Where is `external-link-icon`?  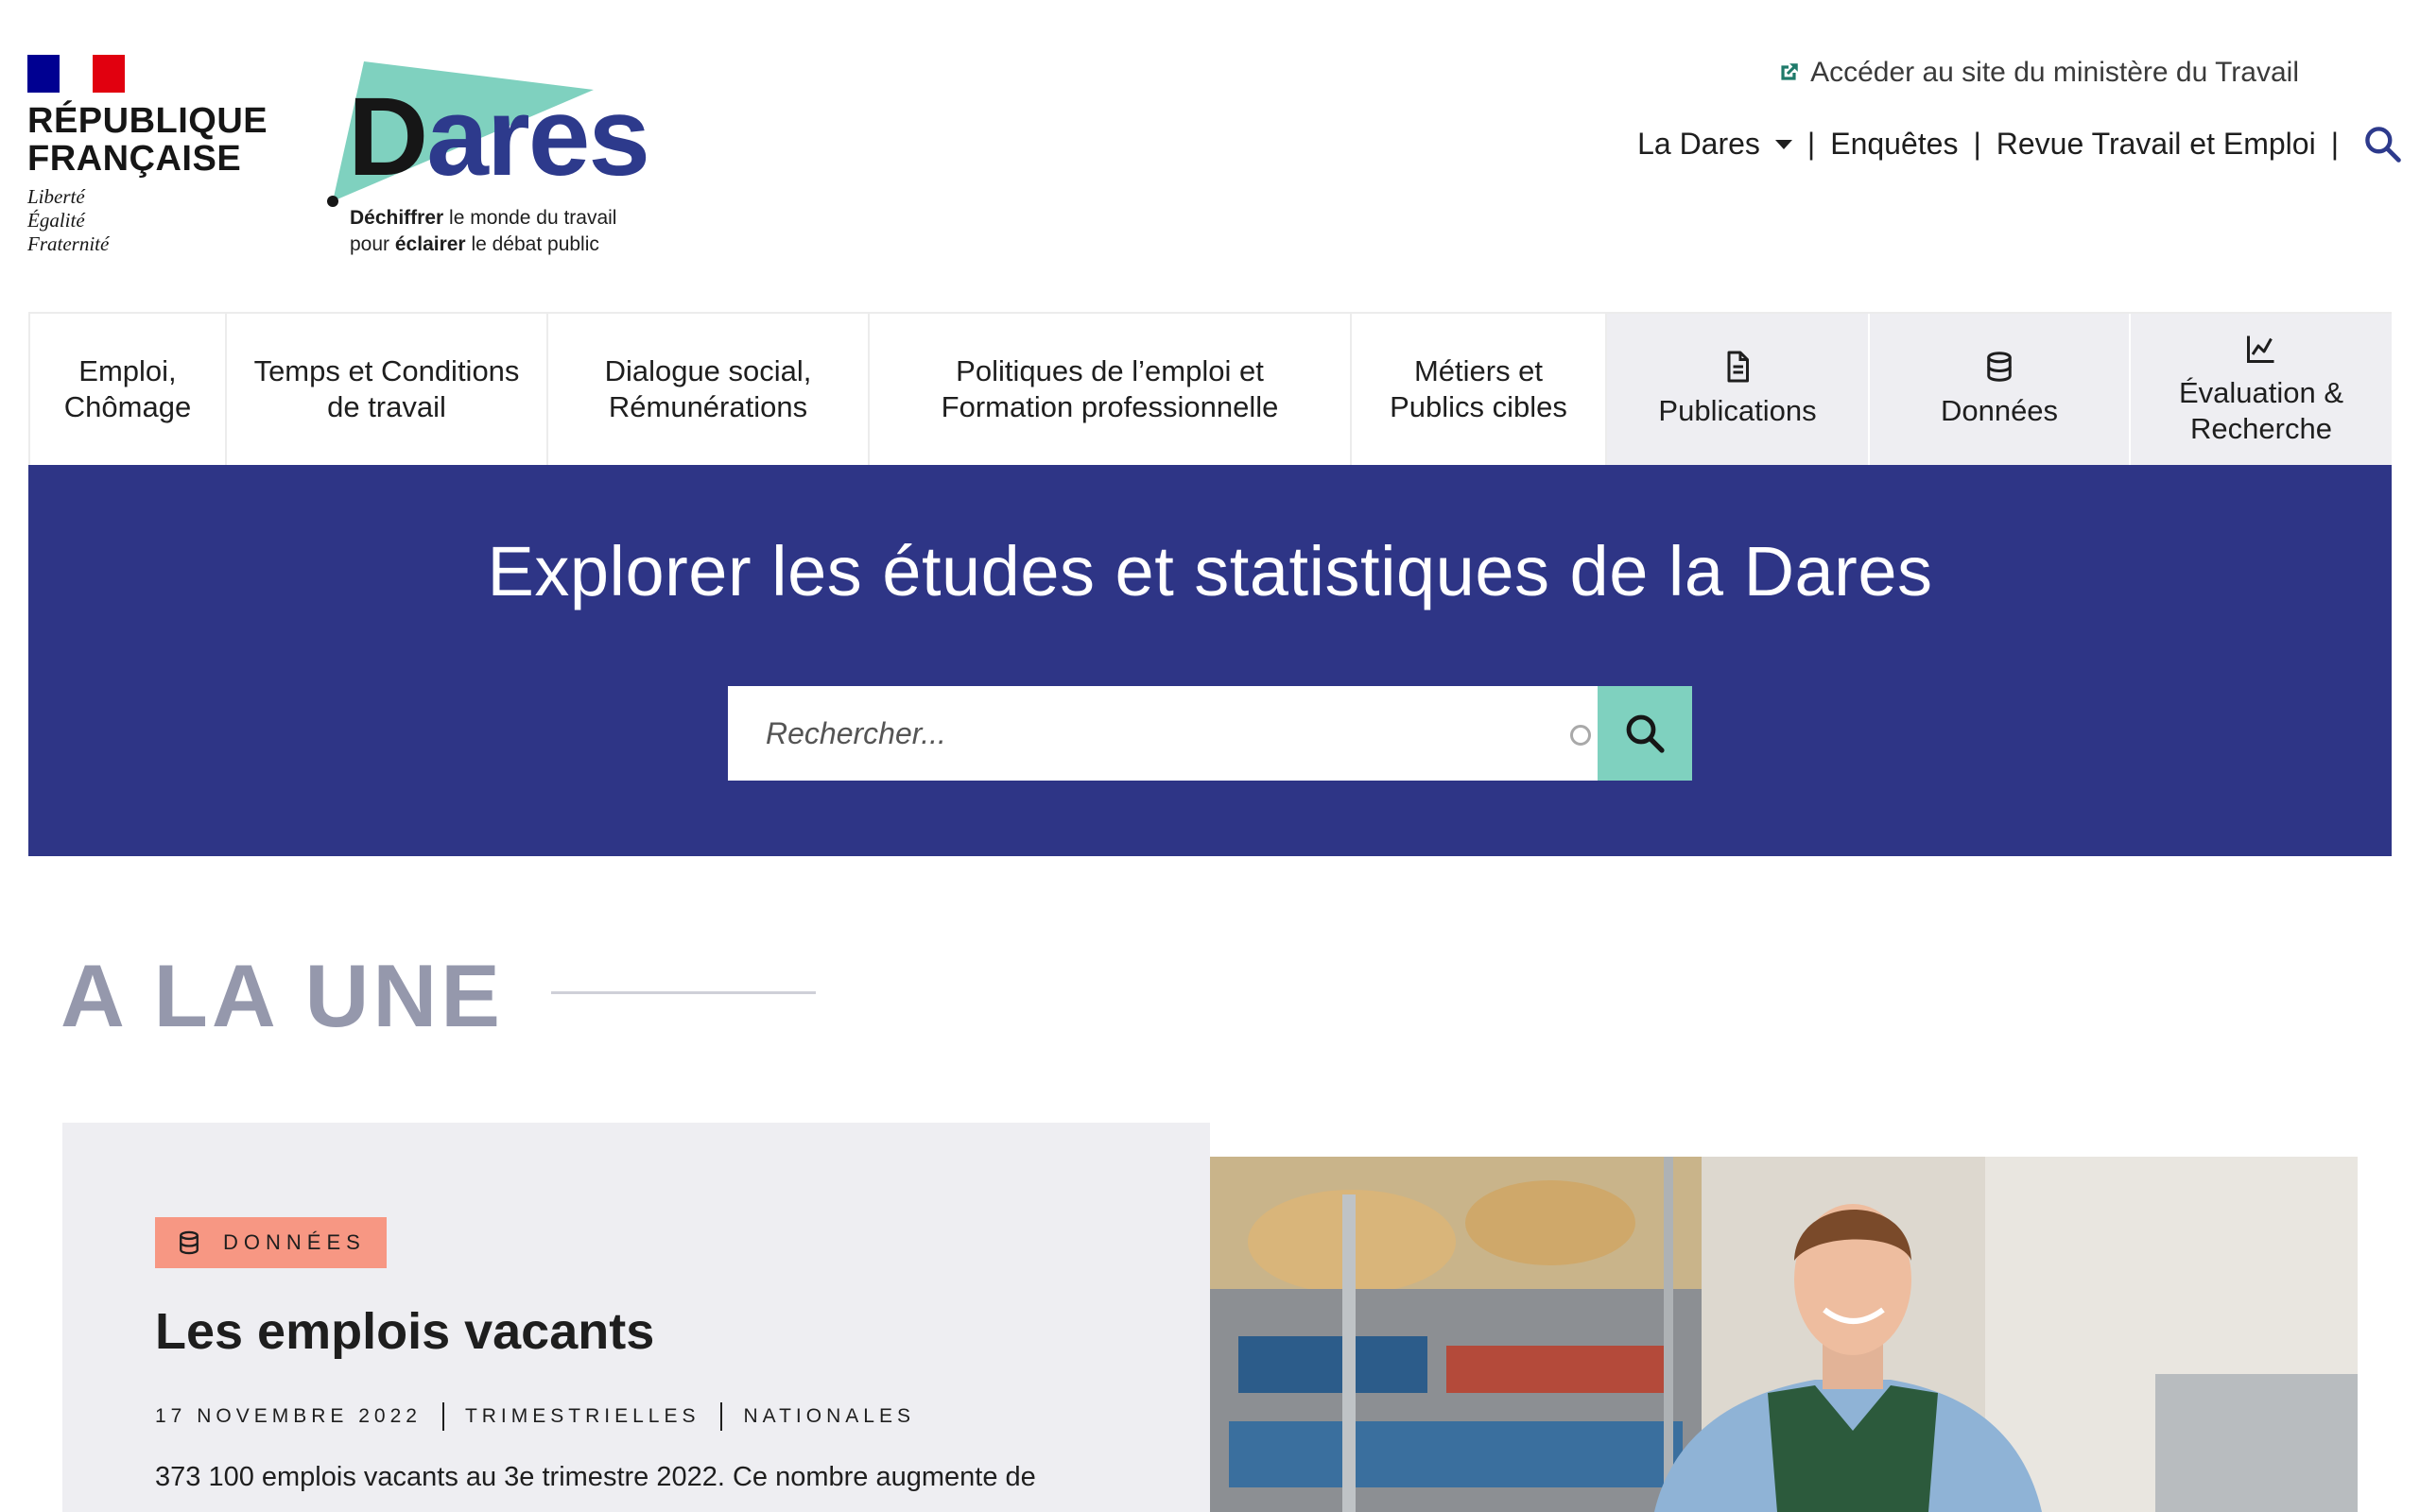
external-link-icon is located at coordinates (1789, 71).